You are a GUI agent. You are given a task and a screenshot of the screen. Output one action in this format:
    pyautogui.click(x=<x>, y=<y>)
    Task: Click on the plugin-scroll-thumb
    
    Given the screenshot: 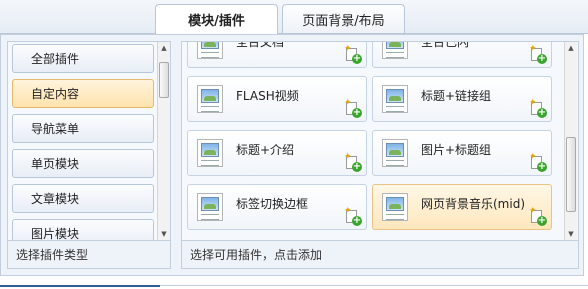 What is the action you would take?
    pyautogui.click(x=571, y=174)
    